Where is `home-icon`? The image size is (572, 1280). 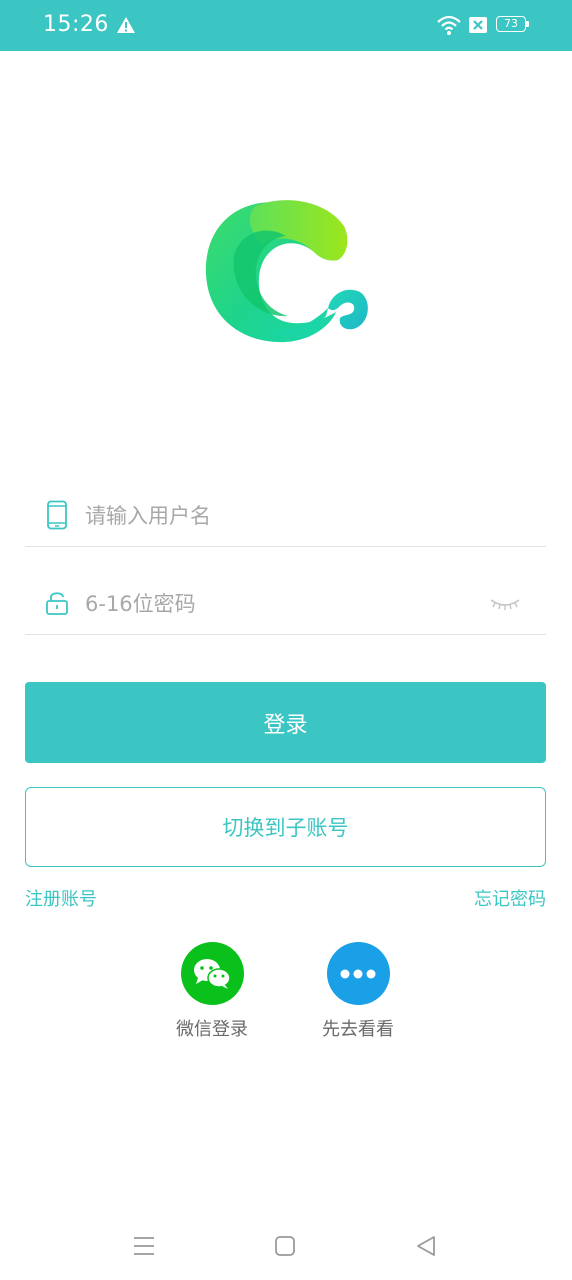
home-icon is located at coordinates (285, 1246).